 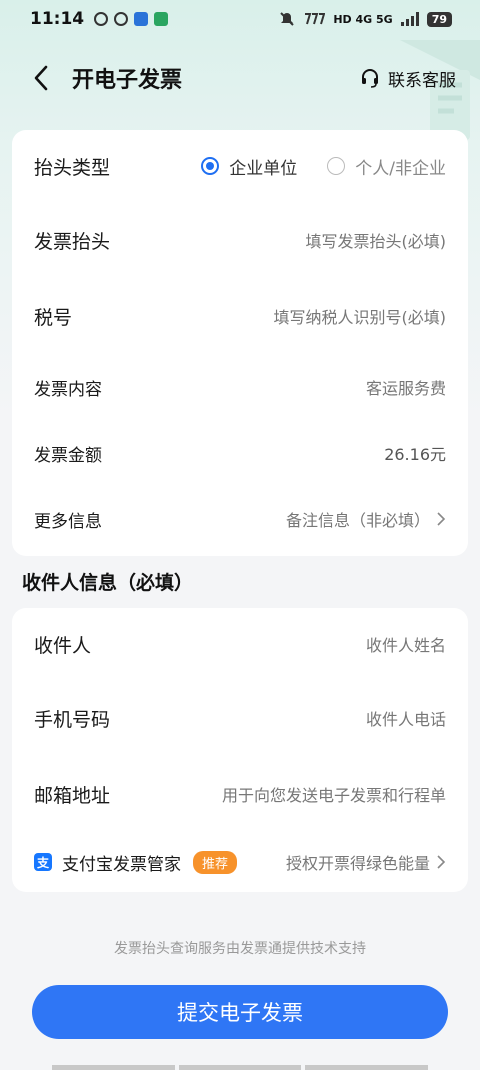 I want to click on vibration-icon, so click(x=315, y=19).